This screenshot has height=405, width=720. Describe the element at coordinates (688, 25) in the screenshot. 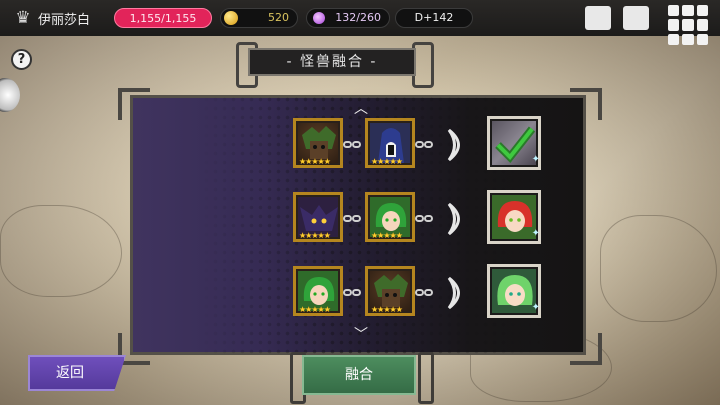

I see `menu-grid-icon` at that location.